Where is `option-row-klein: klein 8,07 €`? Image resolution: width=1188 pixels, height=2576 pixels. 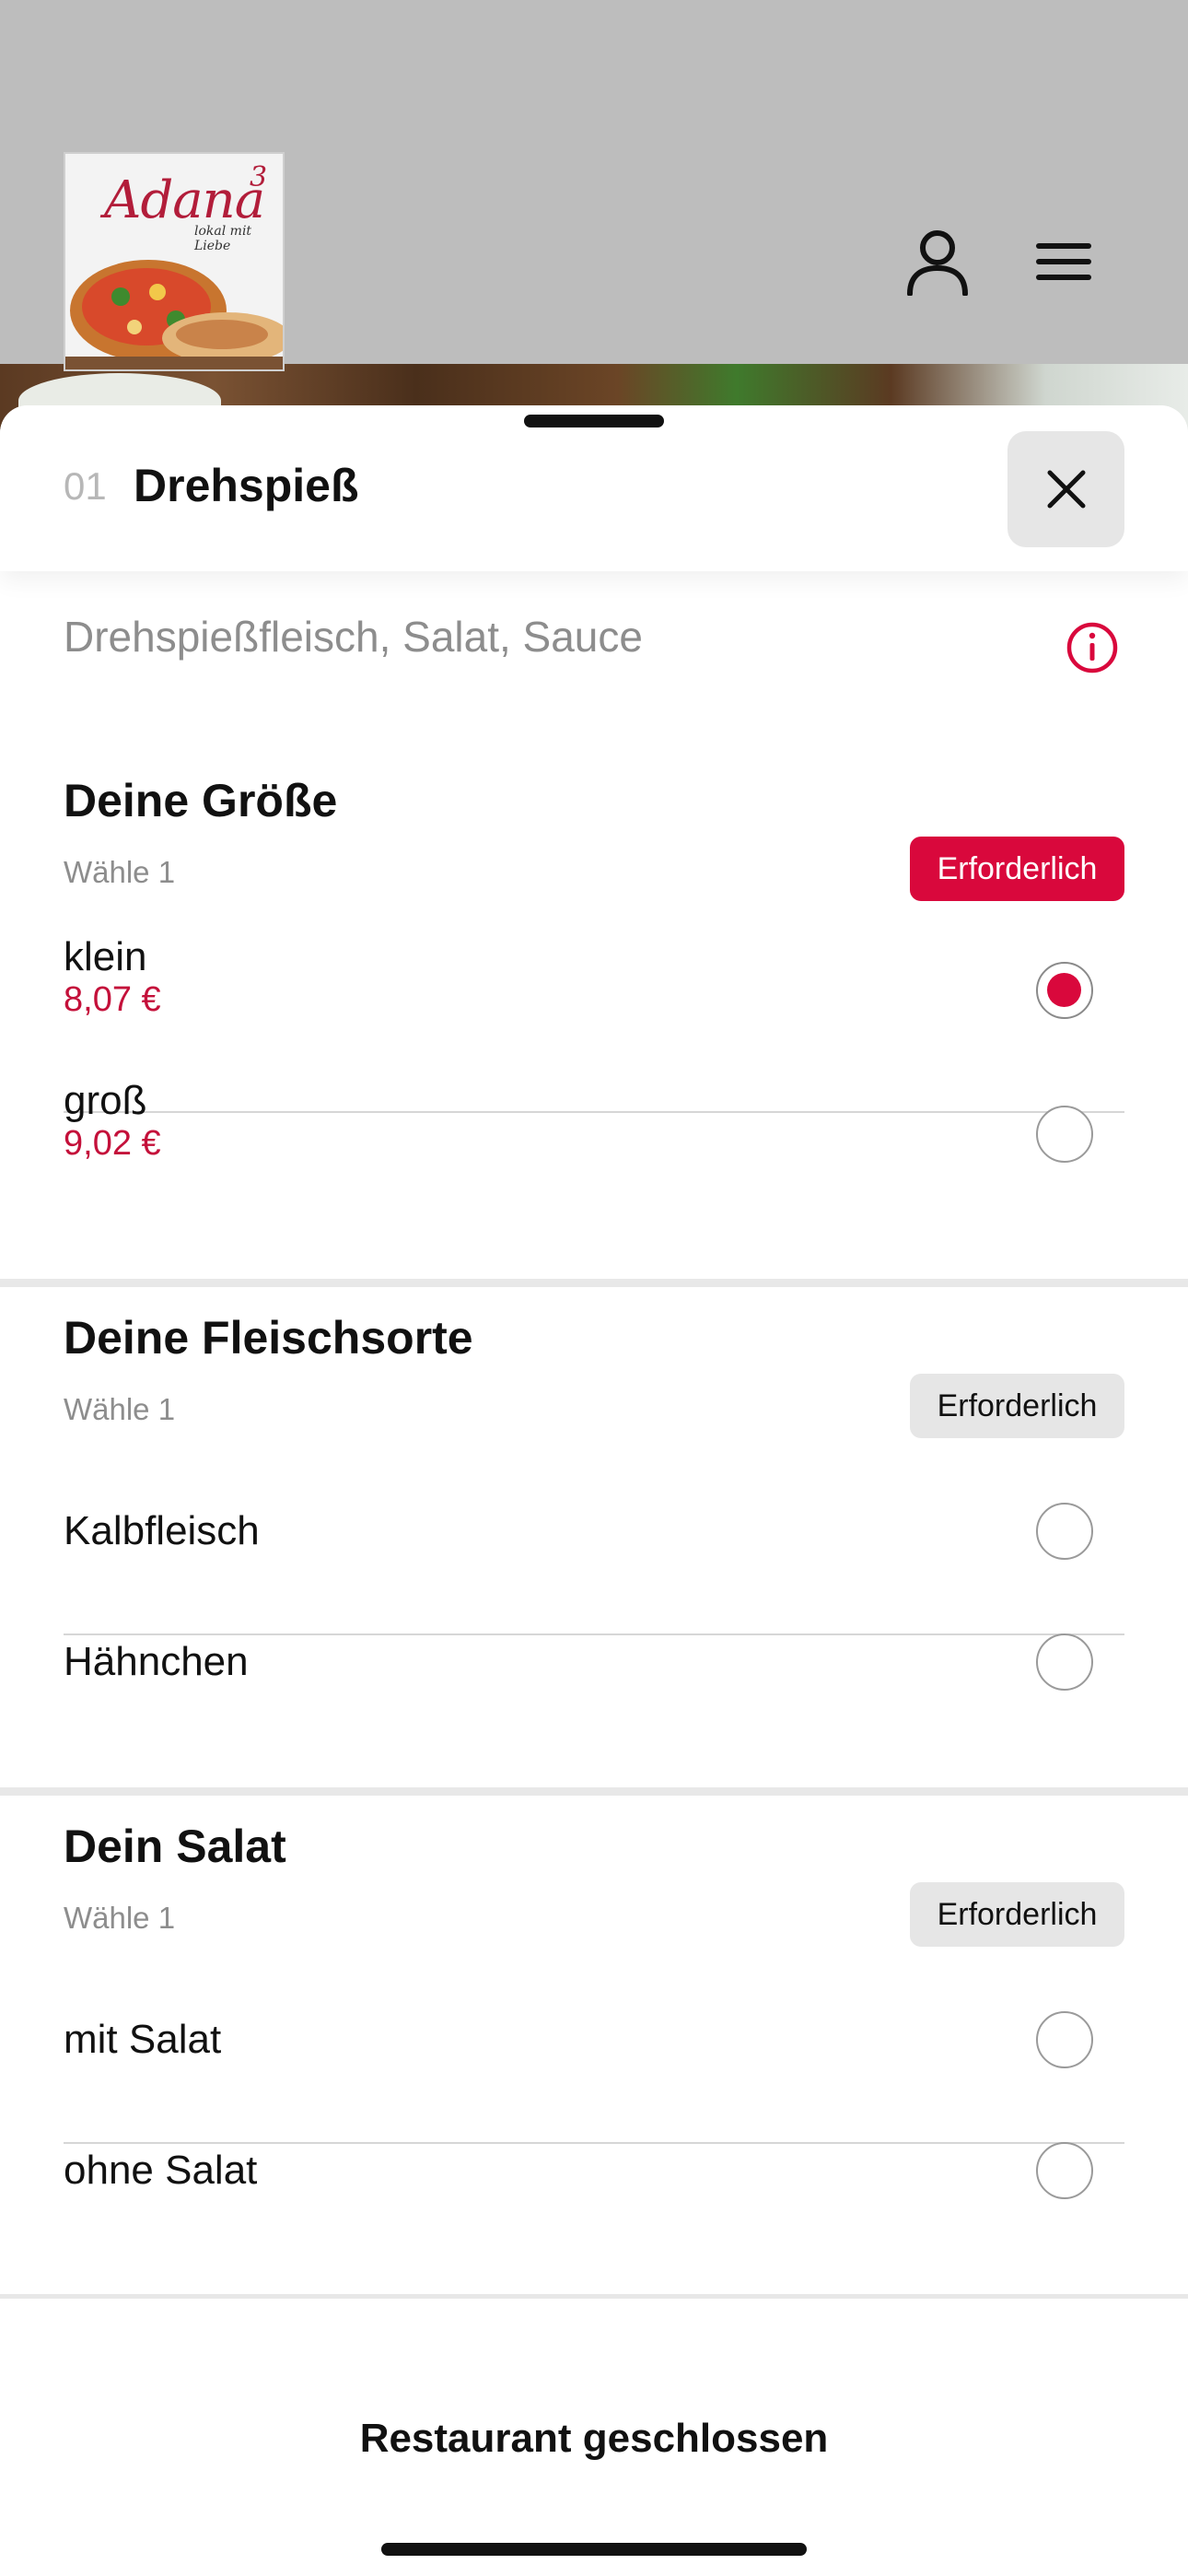
option-row-klein: klein 8,07 € is located at coordinates (594, 1000).